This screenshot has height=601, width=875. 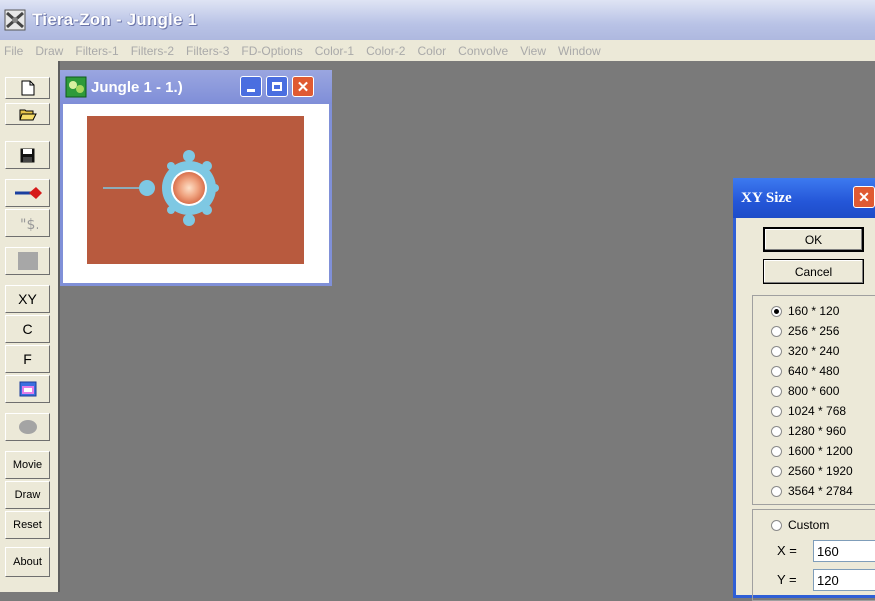 What do you see at coordinates (828, 551) in the screenshot?
I see `x-size-value: 160` at bounding box center [828, 551].